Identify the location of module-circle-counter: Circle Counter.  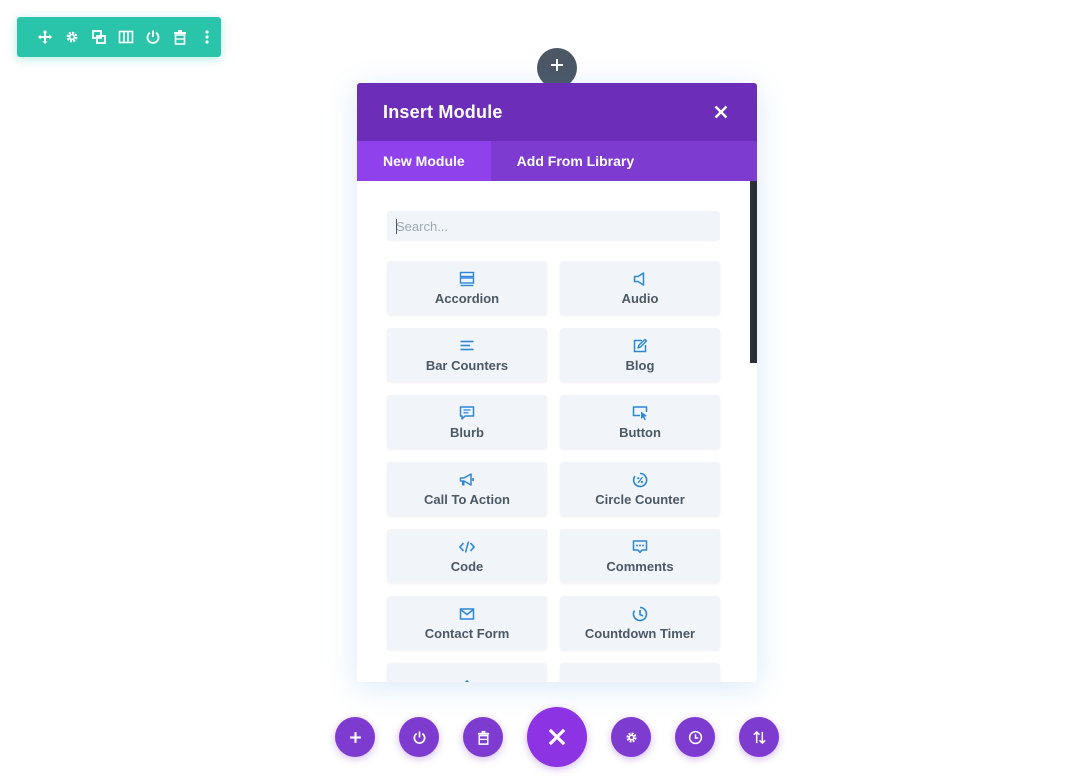
(640, 489).